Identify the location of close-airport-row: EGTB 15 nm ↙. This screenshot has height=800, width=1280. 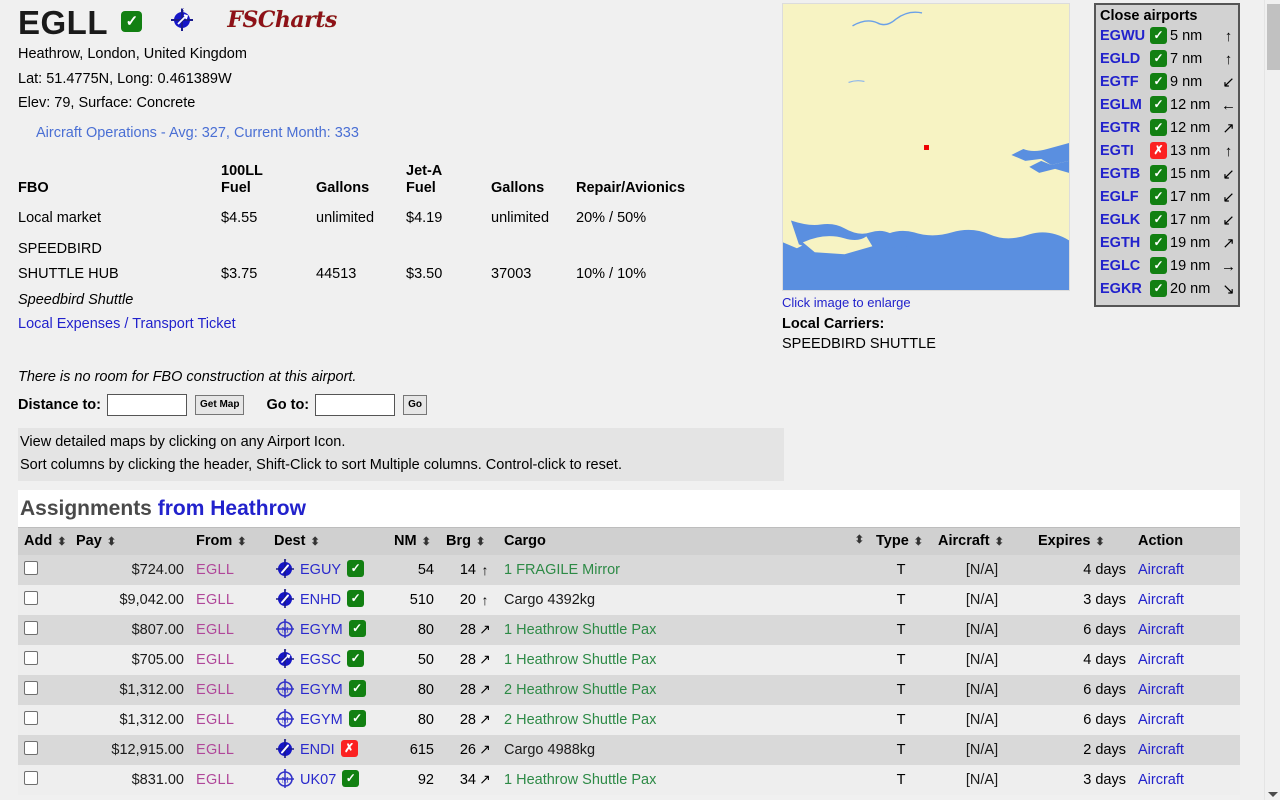
(1168, 174).